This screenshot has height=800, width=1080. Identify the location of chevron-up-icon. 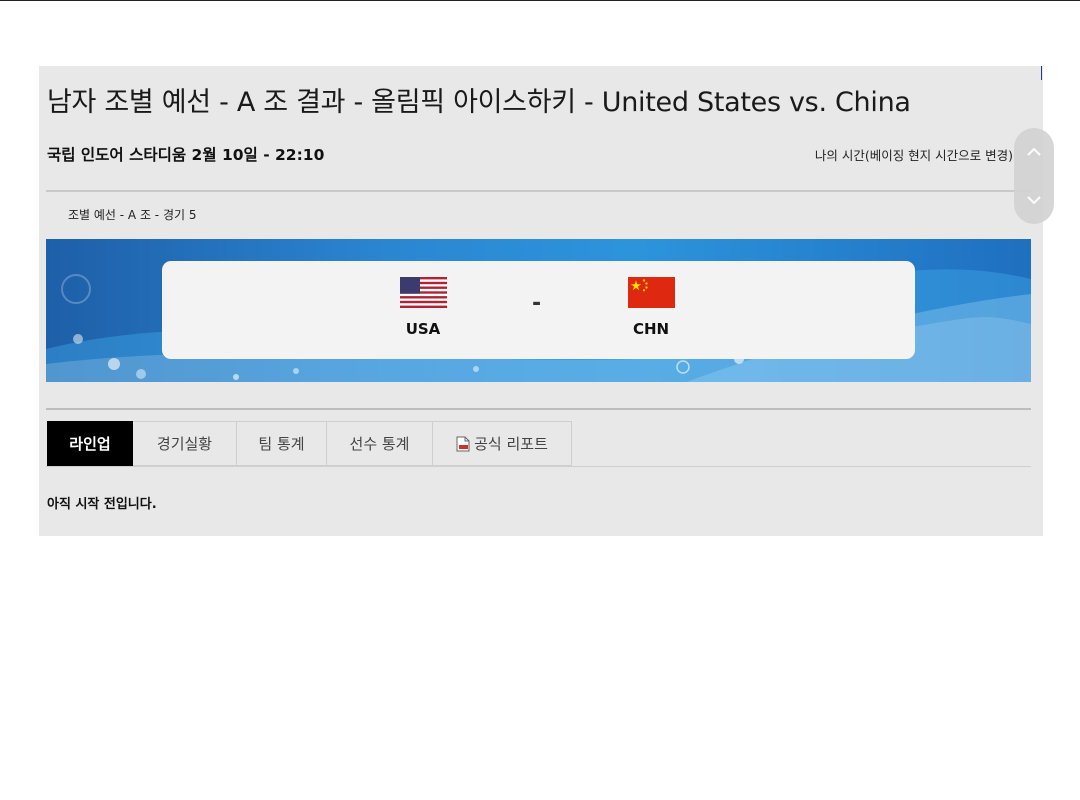
(1034, 151).